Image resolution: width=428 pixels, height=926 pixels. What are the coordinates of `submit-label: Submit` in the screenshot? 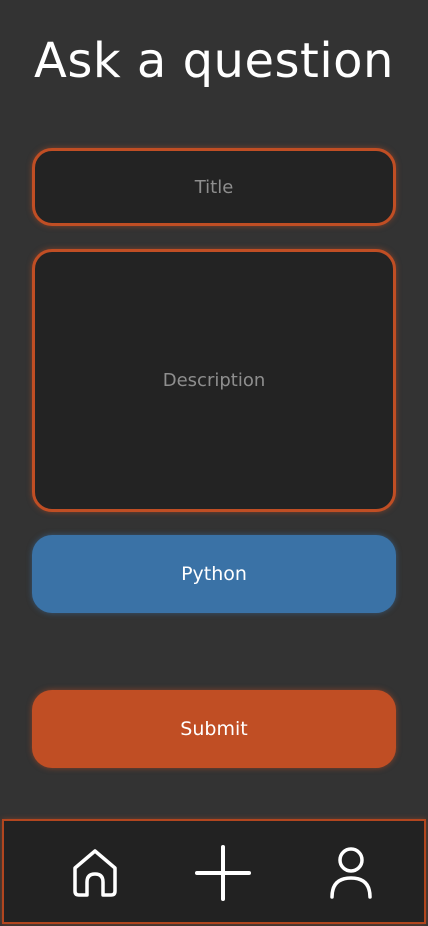 It's located at (214, 729).